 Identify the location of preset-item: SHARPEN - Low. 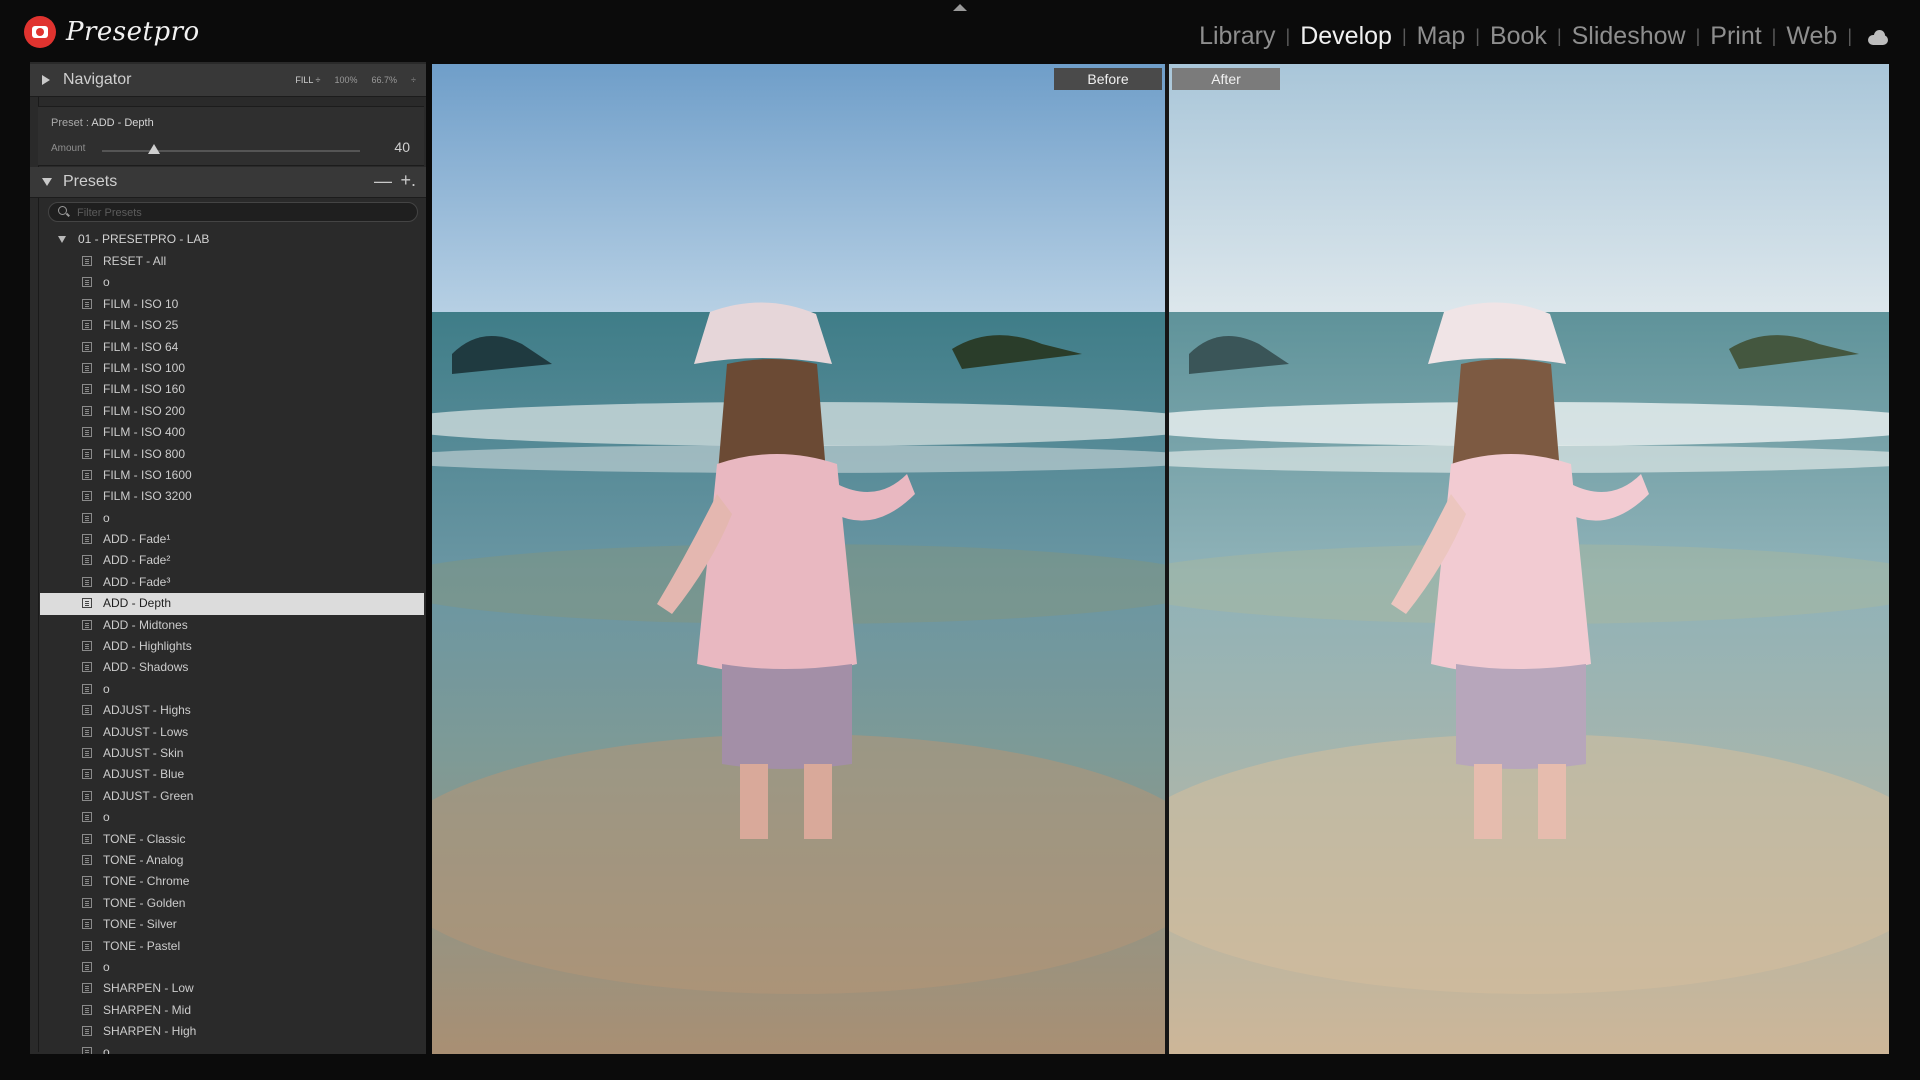
(232, 988).